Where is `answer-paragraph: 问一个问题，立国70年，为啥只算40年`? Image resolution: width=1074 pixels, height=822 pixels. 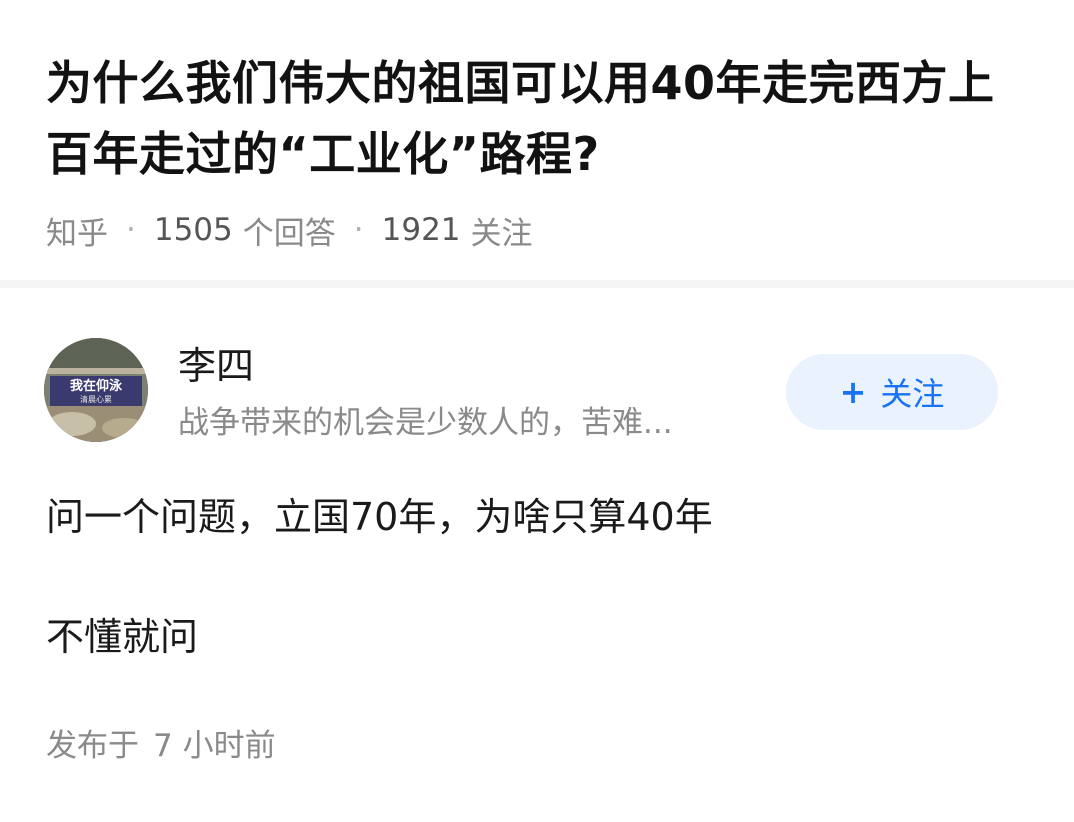 answer-paragraph: 问一个问题，立国70年，为啥只算40年 is located at coordinates (379, 517).